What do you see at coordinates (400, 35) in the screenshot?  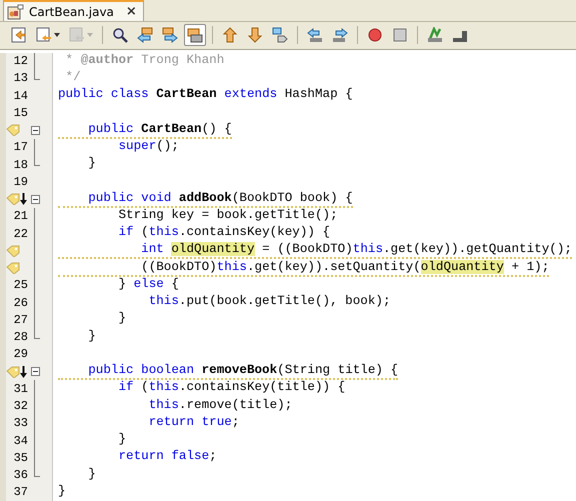 I see `stop-icon` at bounding box center [400, 35].